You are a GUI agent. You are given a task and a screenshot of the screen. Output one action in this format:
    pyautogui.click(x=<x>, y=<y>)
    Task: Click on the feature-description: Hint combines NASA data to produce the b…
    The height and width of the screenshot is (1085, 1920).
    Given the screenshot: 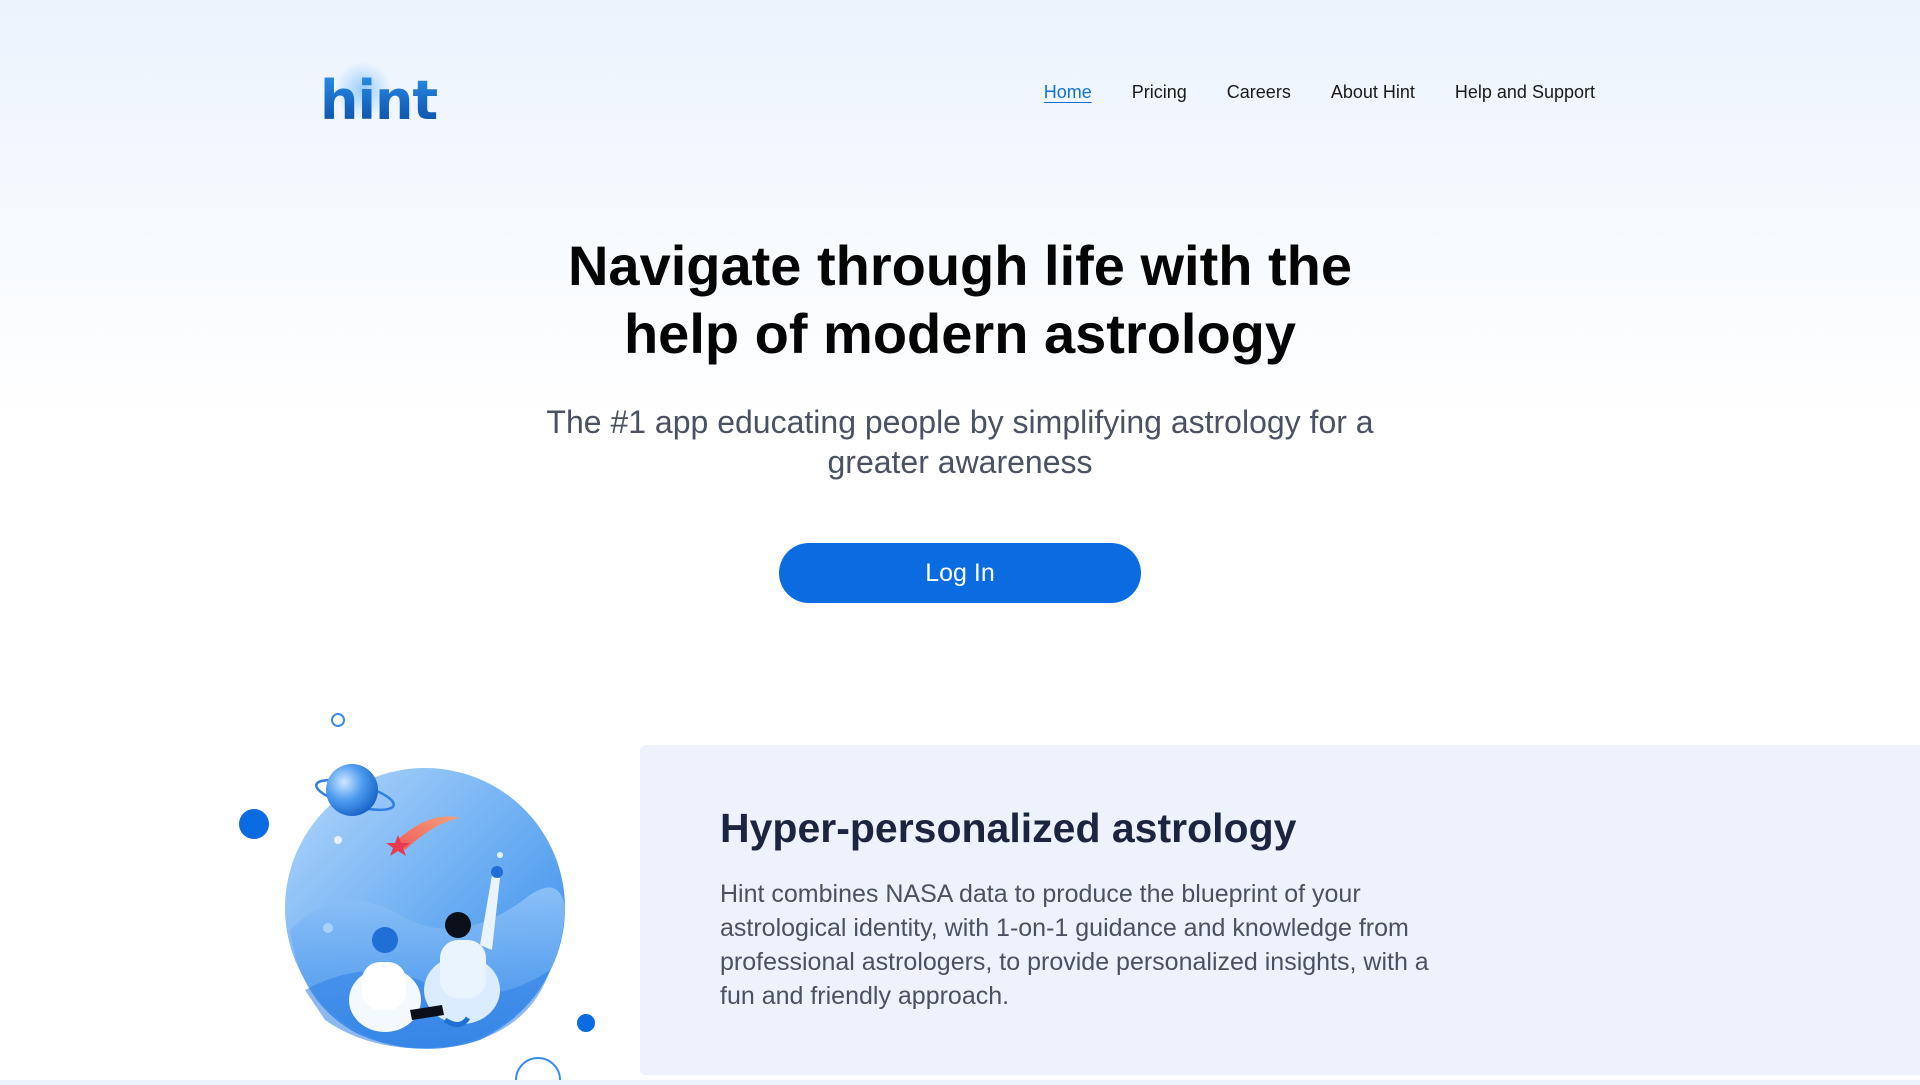 What is the action you would take?
    pyautogui.click(x=1074, y=945)
    